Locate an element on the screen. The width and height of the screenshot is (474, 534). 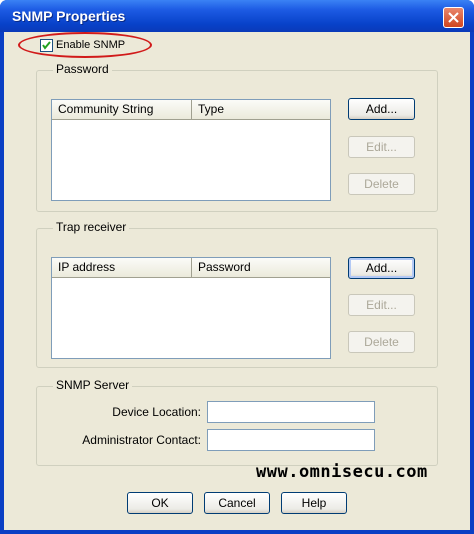
column-ip-address: IP address is located at coordinates (122, 268).